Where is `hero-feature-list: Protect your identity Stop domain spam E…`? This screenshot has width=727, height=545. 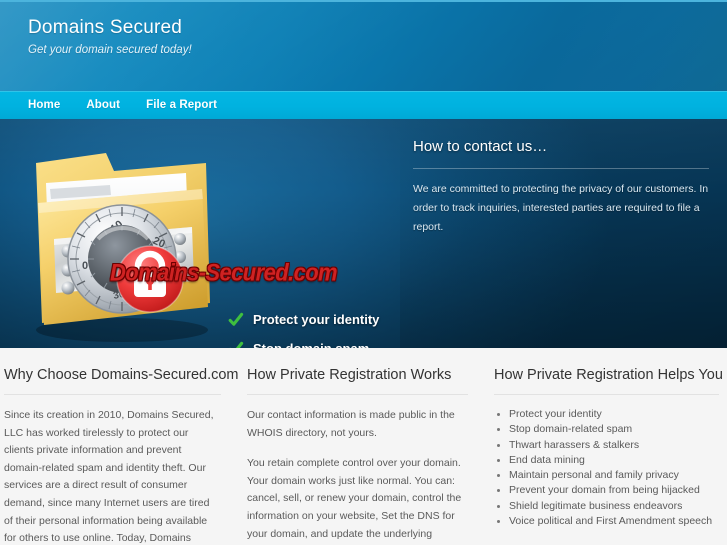 hero-feature-list: Protect your identity Stop domain spam E… is located at coordinates (303, 326).